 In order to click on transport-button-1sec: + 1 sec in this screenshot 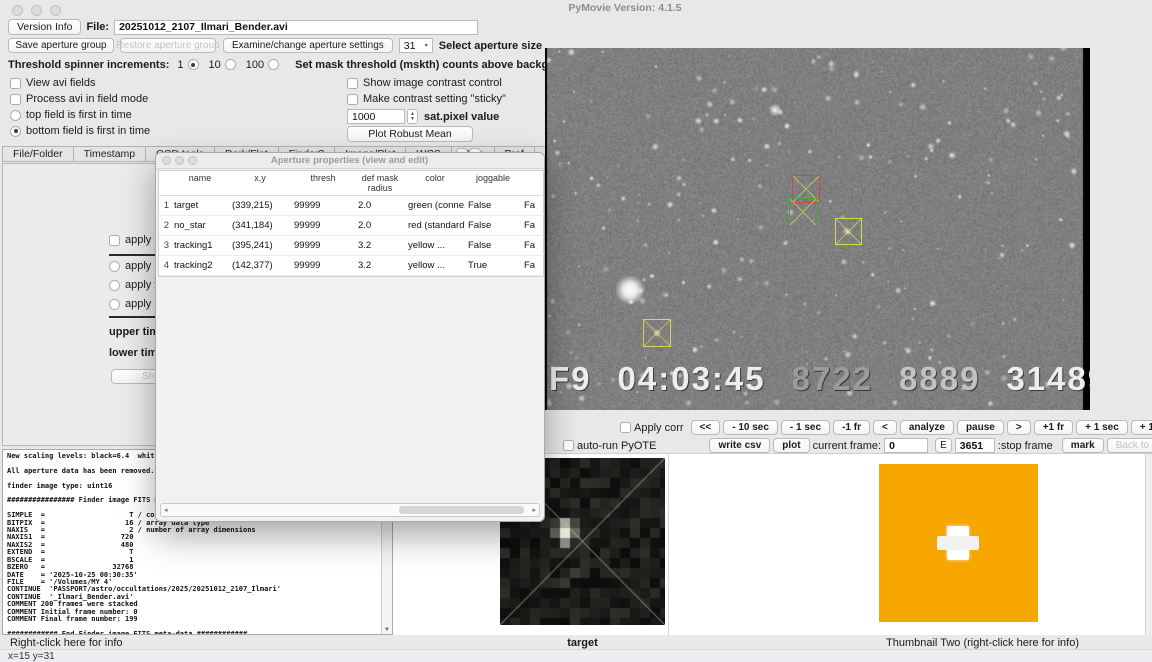, I will do `click(1102, 427)`.